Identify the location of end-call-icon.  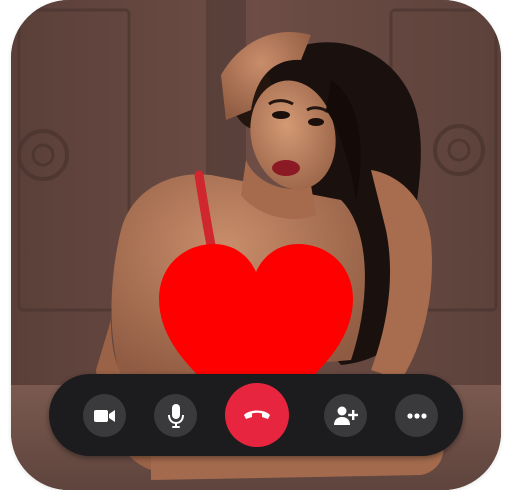
(257, 415).